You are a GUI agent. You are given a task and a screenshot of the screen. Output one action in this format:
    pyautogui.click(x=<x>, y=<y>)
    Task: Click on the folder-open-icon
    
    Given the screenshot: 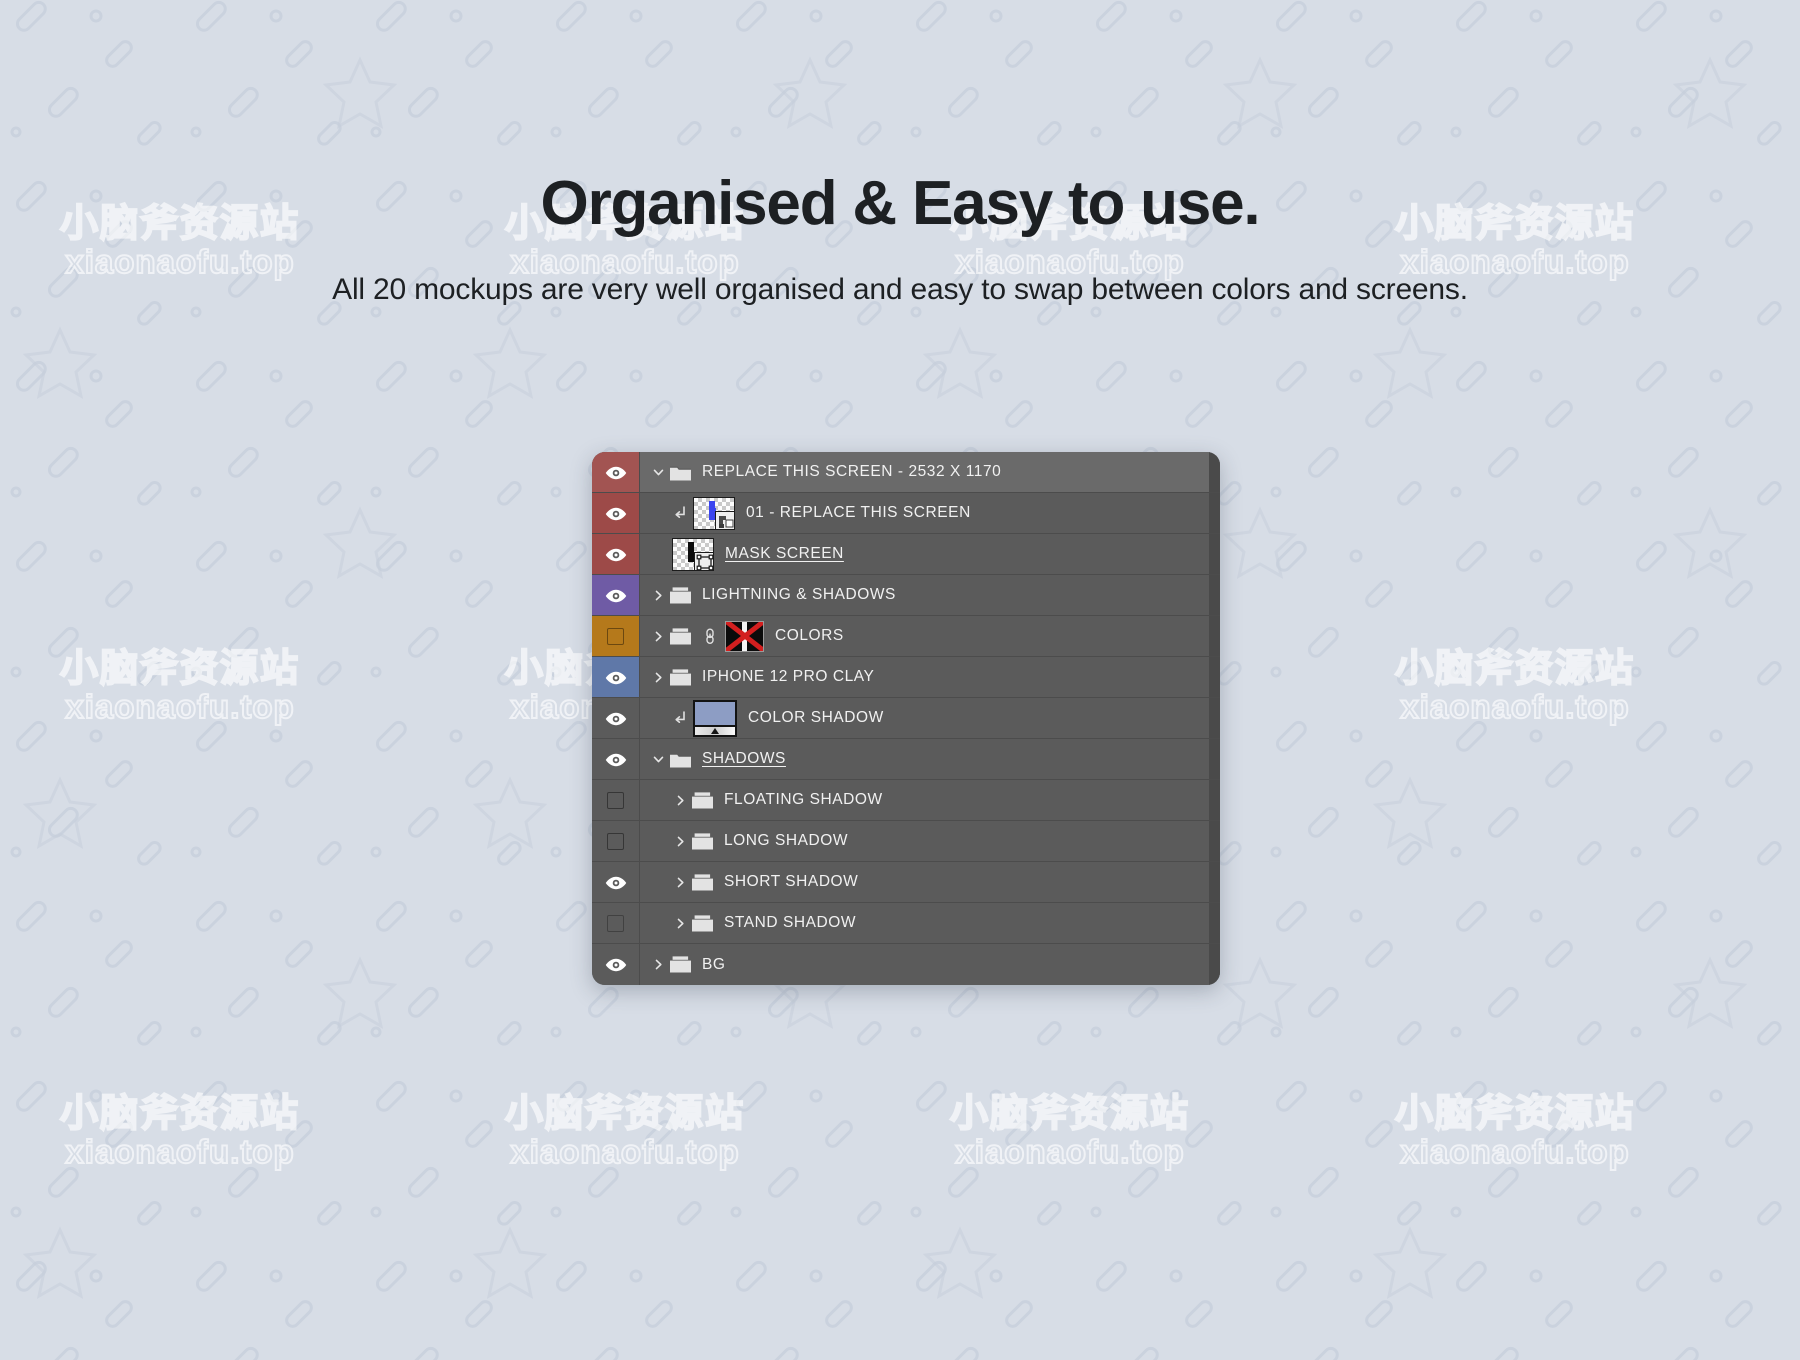 What is the action you would take?
    pyautogui.click(x=680, y=472)
    